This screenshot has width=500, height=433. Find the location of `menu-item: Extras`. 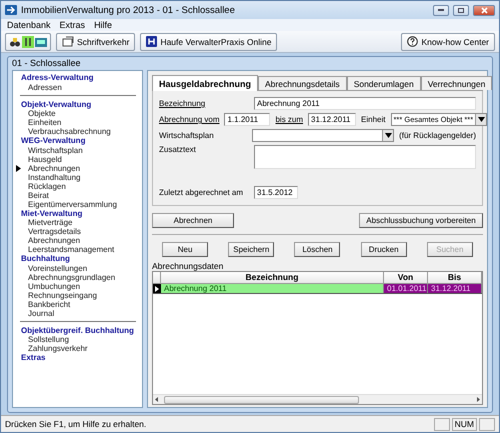

menu-item: Extras is located at coordinates (73, 25).